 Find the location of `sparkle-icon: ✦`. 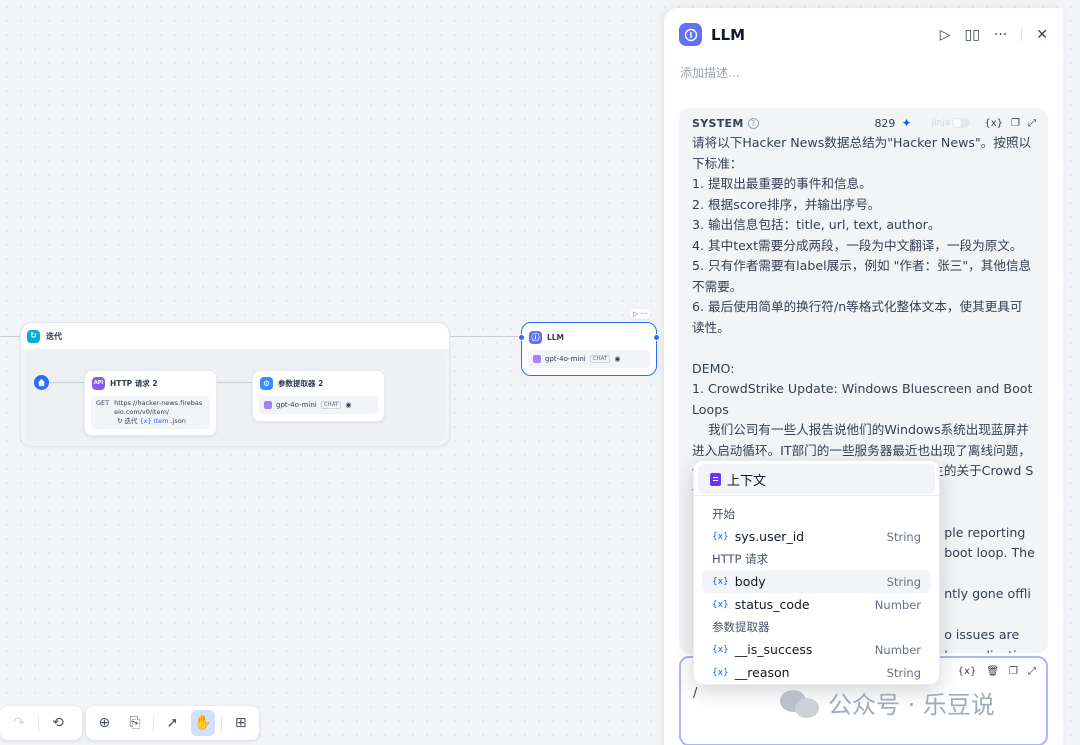

sparkle-icon: ✦ is located at coordinates (906, 123).